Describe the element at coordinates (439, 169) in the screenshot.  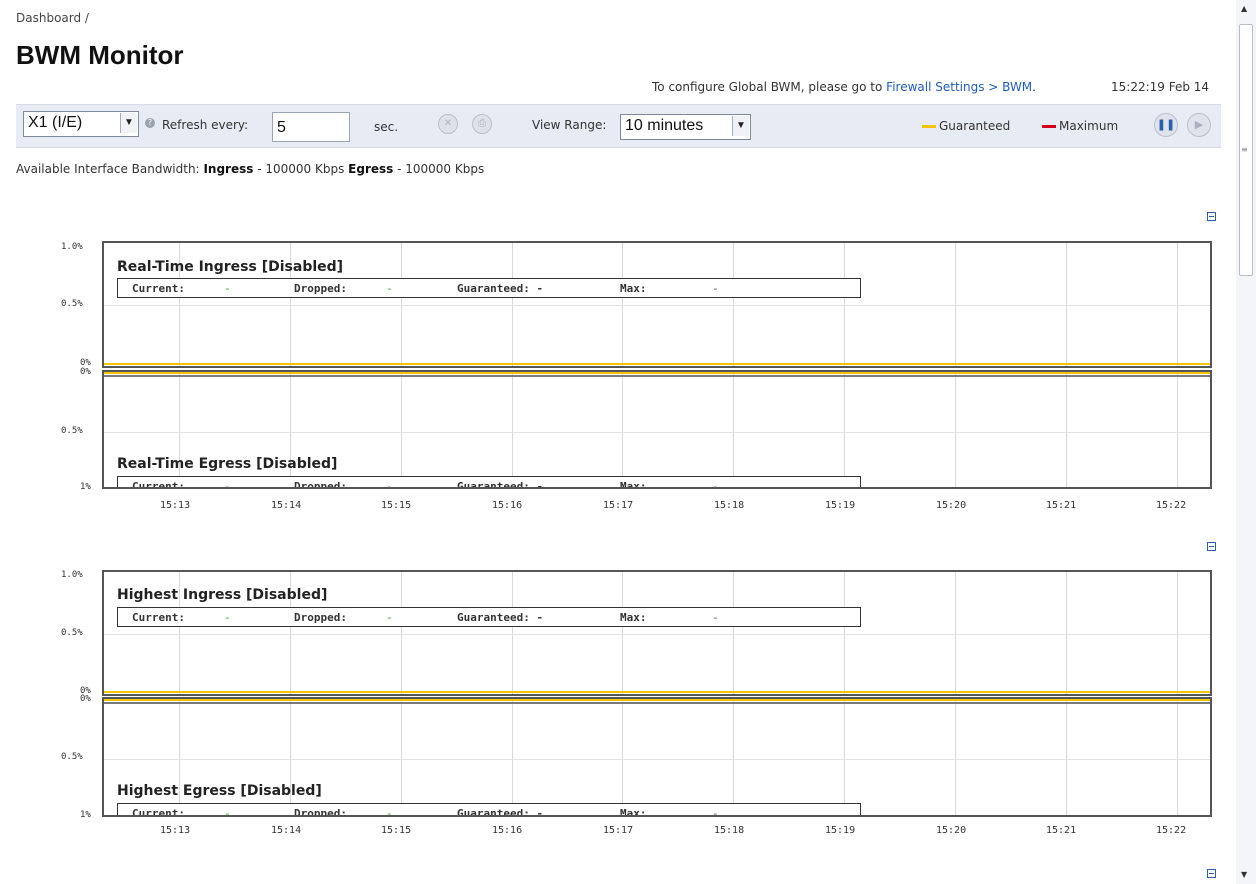
I see `egress-value: - 100000 Kbps` at that location.